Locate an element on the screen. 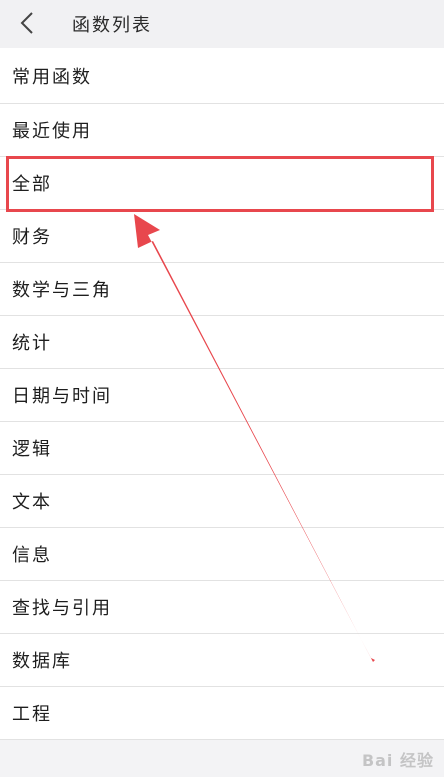  list-item-label: 信息 is located at coordinates (32, 555).